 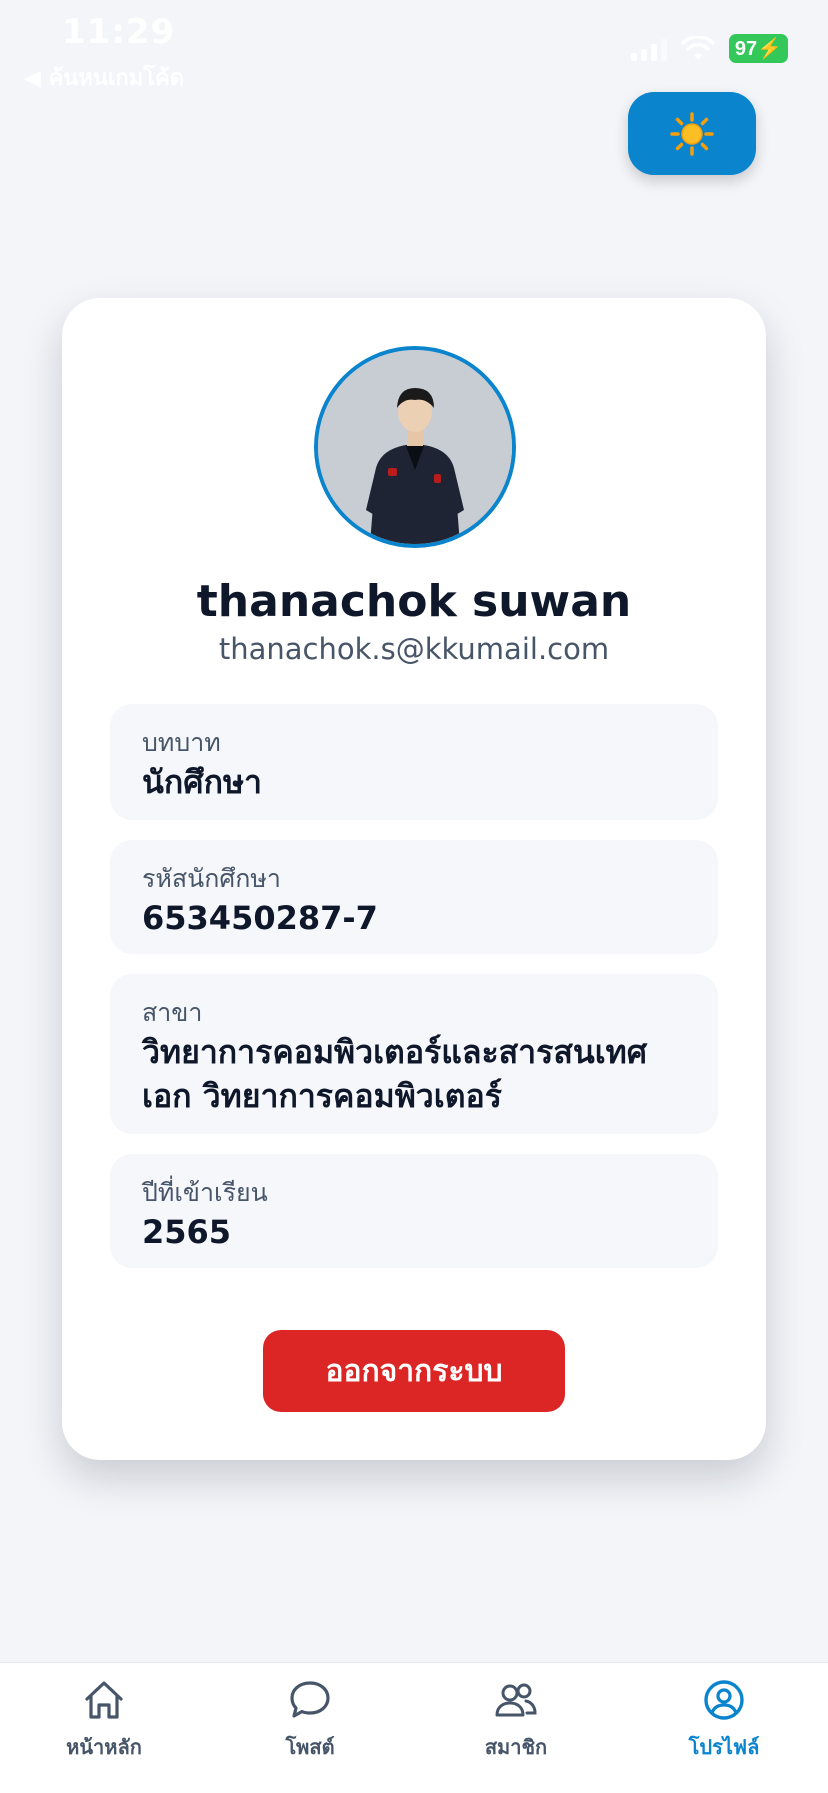 What do you see at coordinates (181, 742) in the screenshot?
I see `role-label: บทบาท` at bounding box center [181, 742].